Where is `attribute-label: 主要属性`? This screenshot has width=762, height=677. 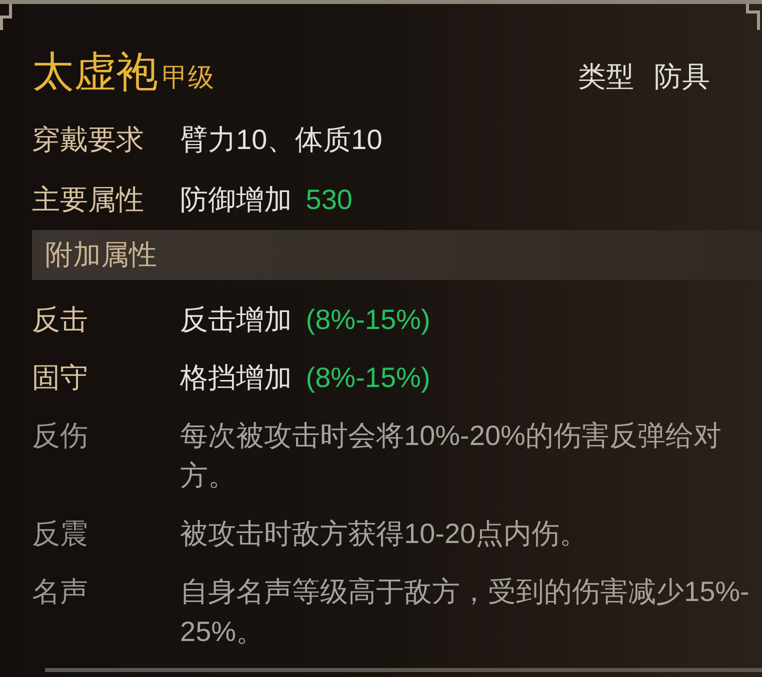
attribute-label: 主要属性 is located at coordinates (88, 200).